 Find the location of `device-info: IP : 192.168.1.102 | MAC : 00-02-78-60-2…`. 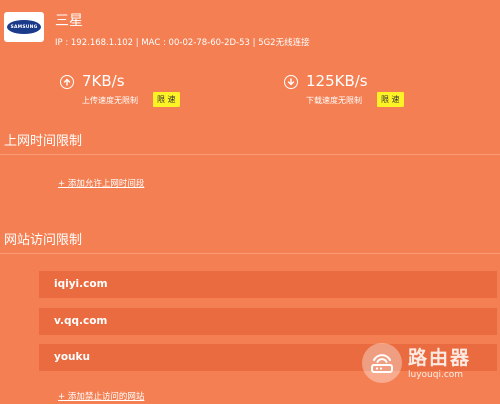

device-info: IP : 192.168.1.102 | MAC : 00-02-78-60-2… is located at coordinates (182, 43).